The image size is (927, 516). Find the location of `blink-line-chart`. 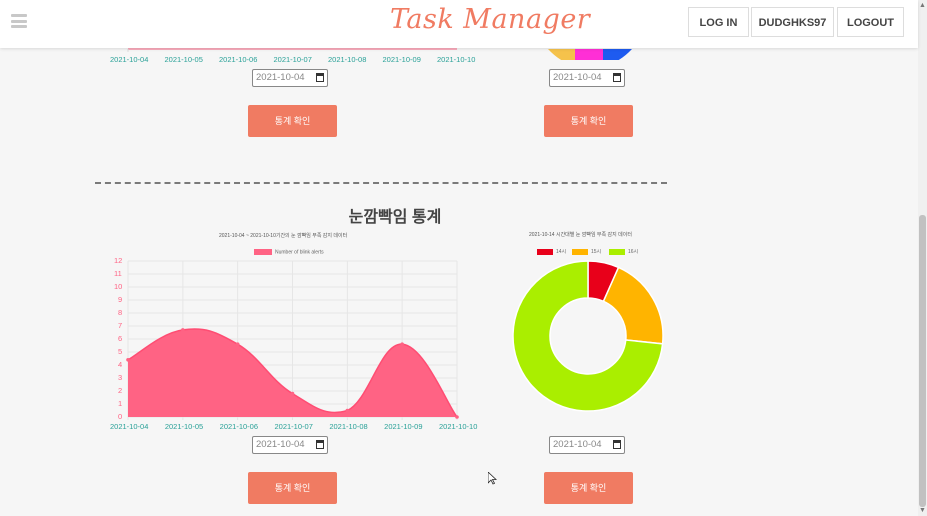

blink-line-chart is located at coordinates (292, 340).